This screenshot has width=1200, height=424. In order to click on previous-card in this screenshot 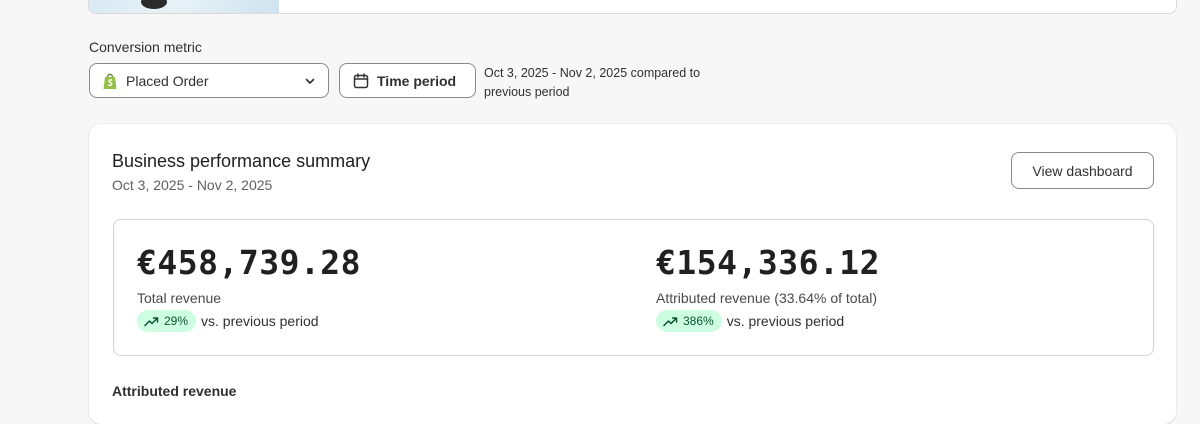, I will do `click(632, 7)`.